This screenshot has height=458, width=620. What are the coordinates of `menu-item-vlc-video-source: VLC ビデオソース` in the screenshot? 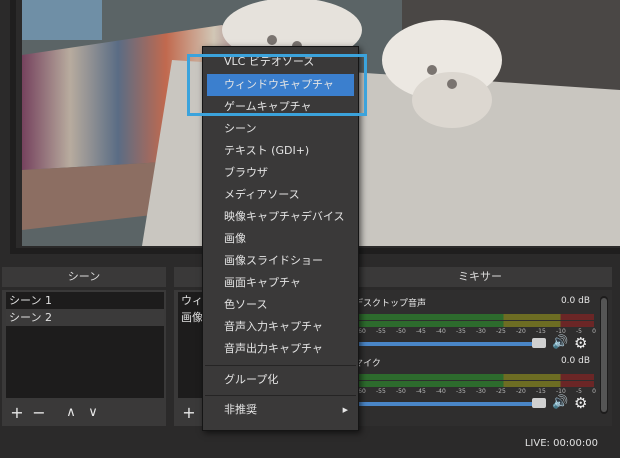 It's located at (280, 62).